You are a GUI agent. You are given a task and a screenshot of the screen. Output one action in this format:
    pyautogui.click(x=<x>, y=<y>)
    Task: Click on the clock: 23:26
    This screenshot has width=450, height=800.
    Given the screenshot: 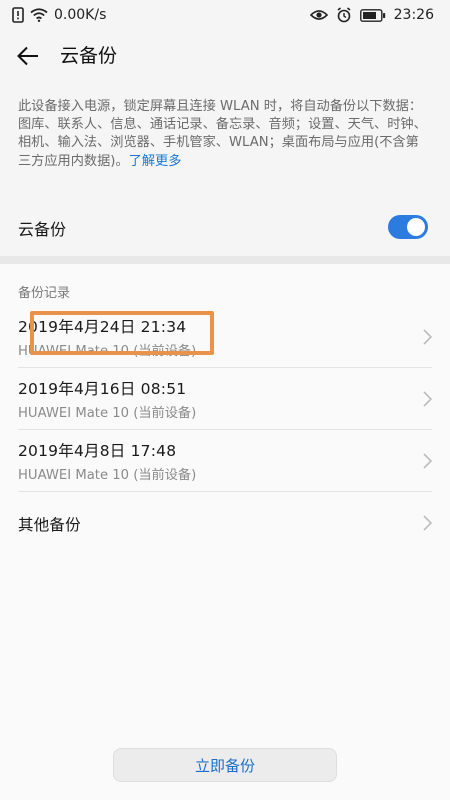 What is the action you would take?
    pyautogui.click(x=413, y=15)
    